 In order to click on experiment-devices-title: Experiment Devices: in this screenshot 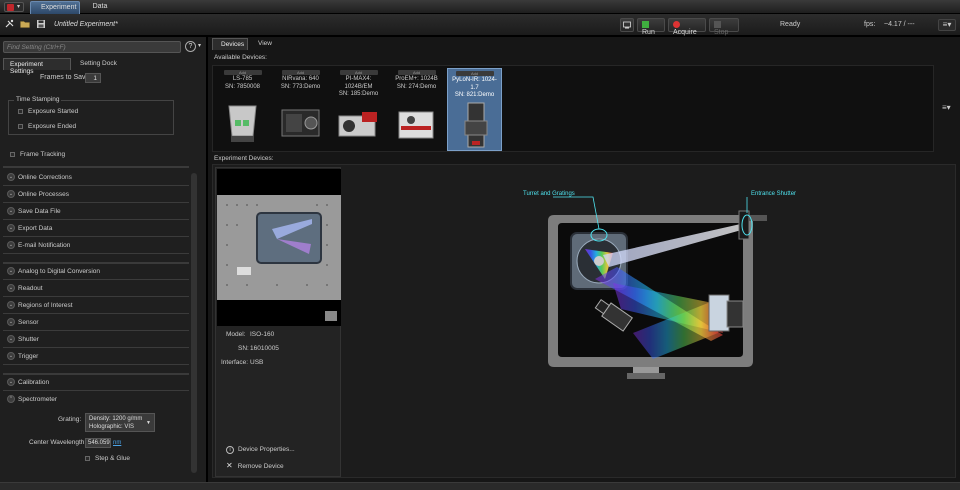, I will do `click(244, 158)`.